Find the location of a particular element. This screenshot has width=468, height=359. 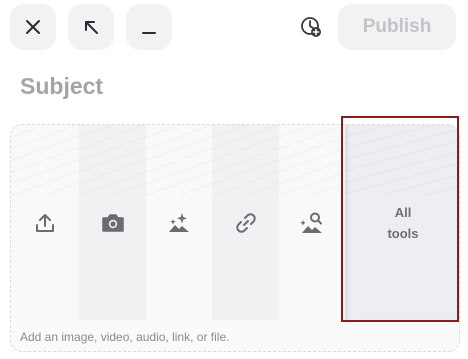

publish-button: Publish is located at coordinates (397, 27).